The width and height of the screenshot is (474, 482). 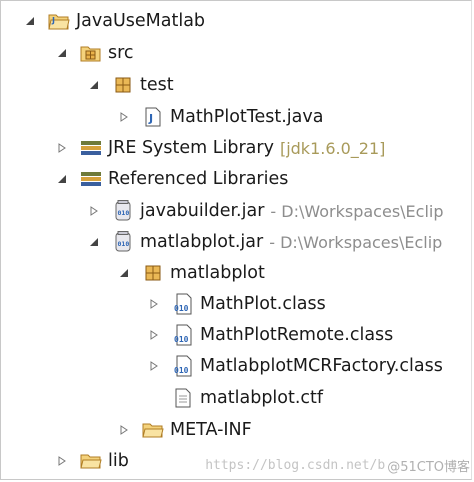 What do you see at coordinates (118, 461) in the screenshot?
I see `folder-label: lib` at bounding box center [118, 461].